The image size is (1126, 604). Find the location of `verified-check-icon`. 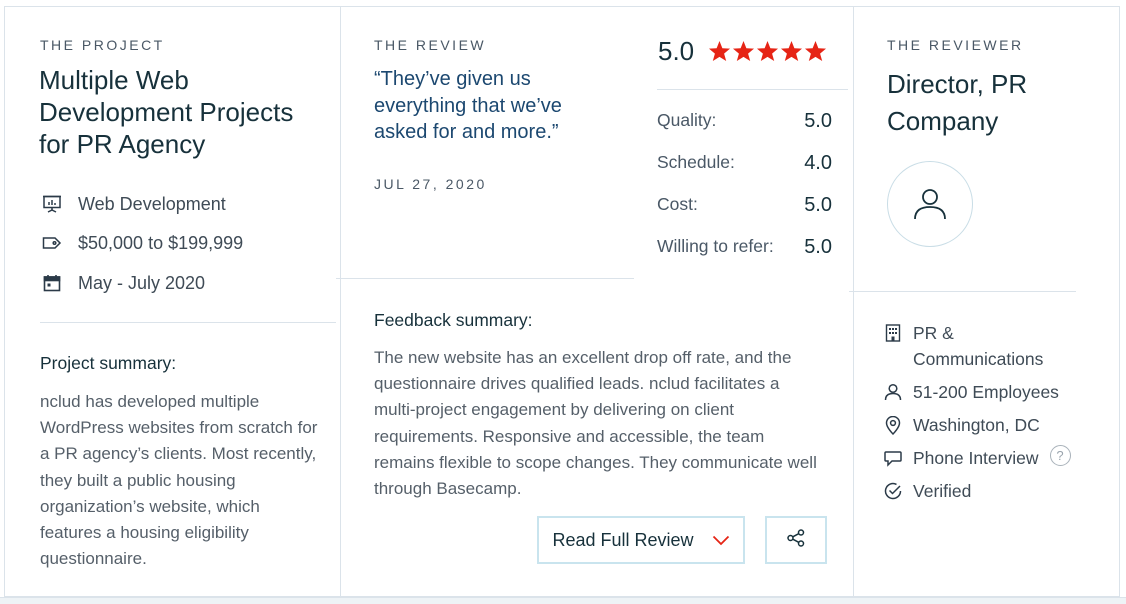

verified-check-icon is located at coordinates (893, 491).